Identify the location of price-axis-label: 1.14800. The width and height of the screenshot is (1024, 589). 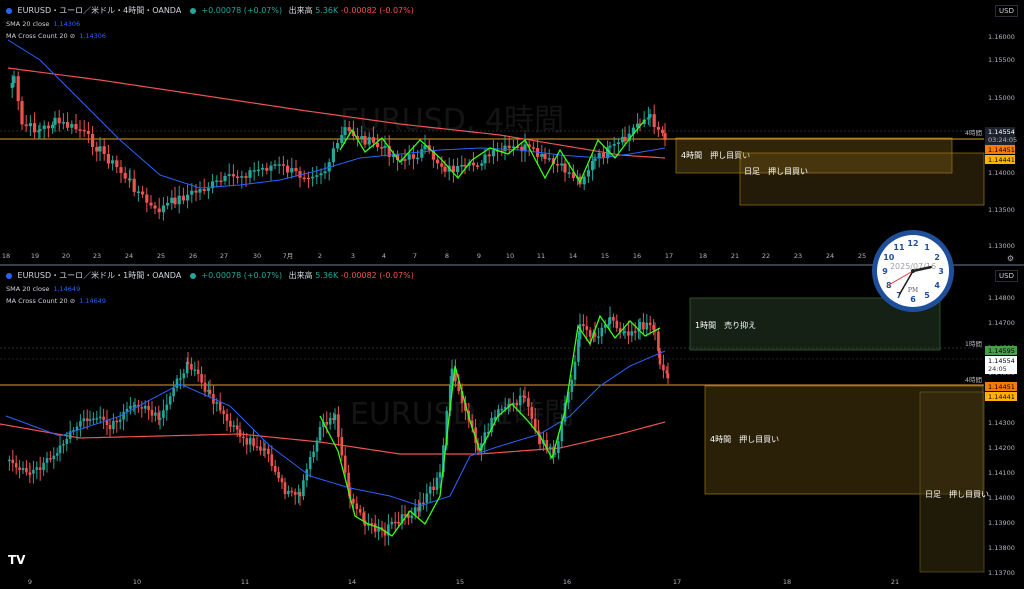
(1001, 298).